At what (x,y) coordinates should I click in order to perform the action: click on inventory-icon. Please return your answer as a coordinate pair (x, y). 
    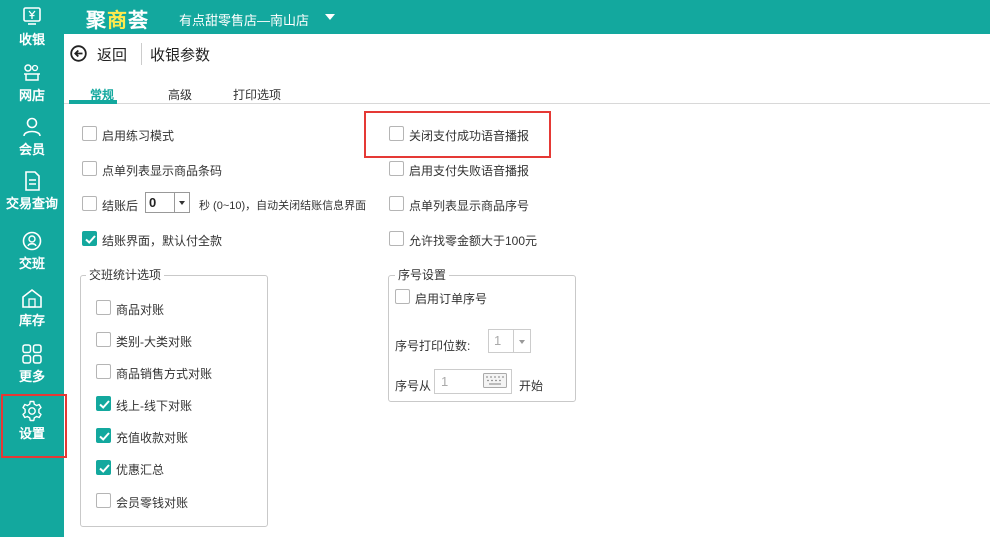
    Looking at the image, I should click on (32, 298).